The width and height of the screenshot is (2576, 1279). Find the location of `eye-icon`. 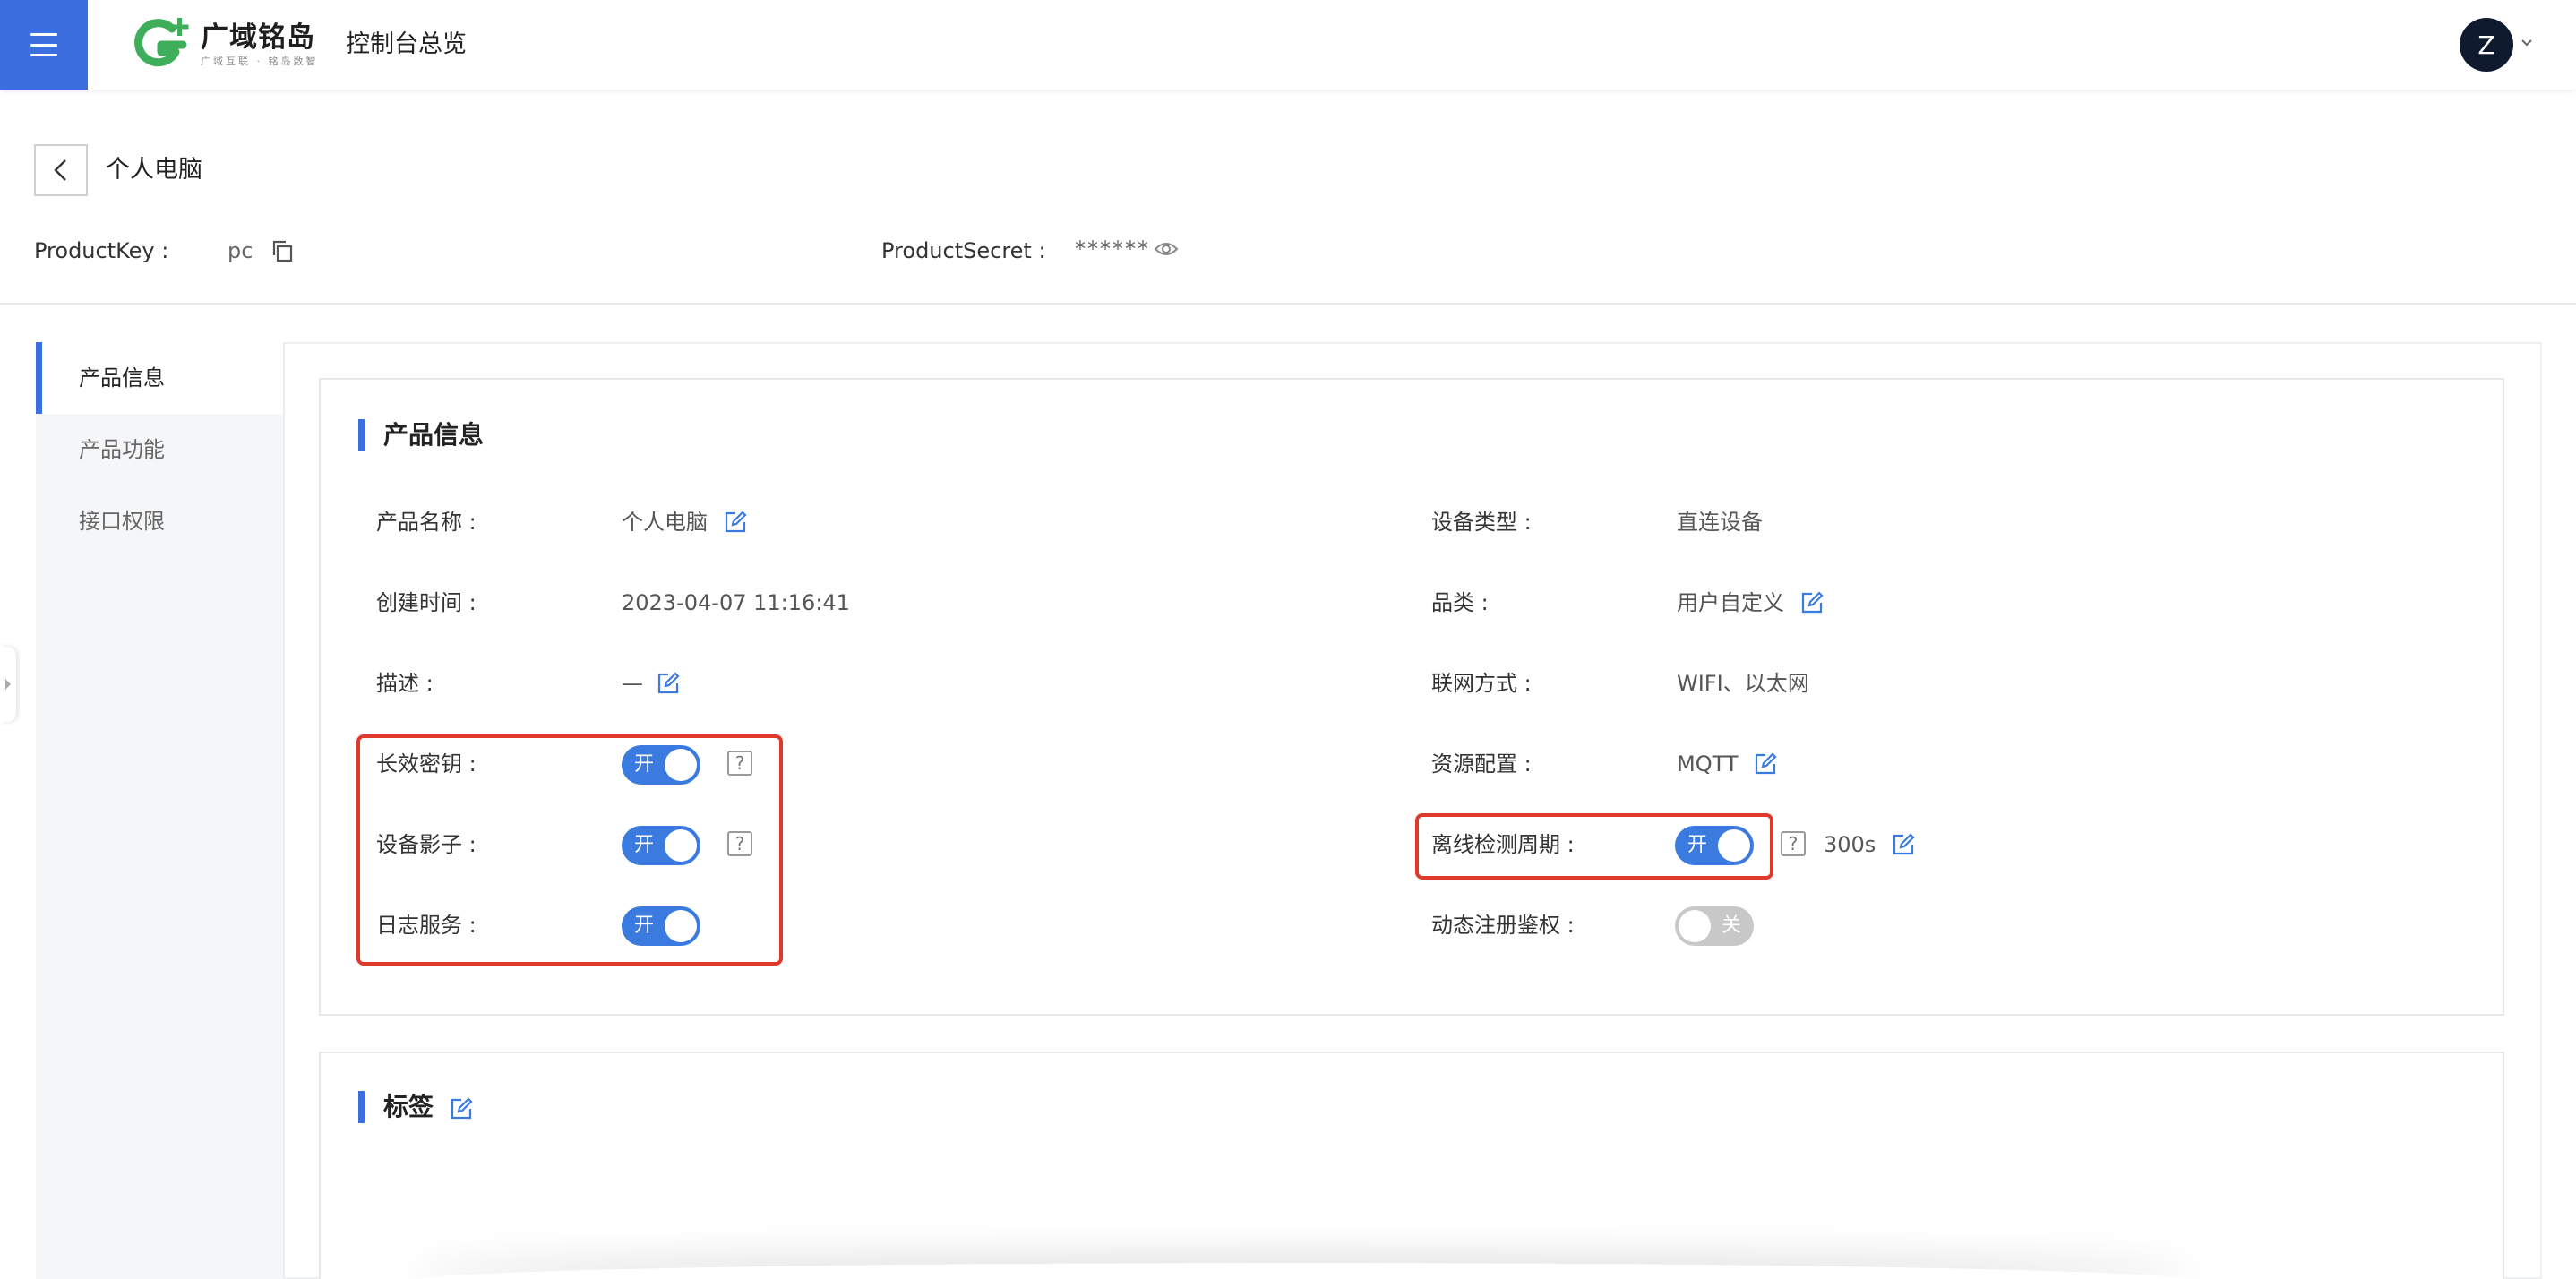

eye-icon is located at coordinates (1166, 249).